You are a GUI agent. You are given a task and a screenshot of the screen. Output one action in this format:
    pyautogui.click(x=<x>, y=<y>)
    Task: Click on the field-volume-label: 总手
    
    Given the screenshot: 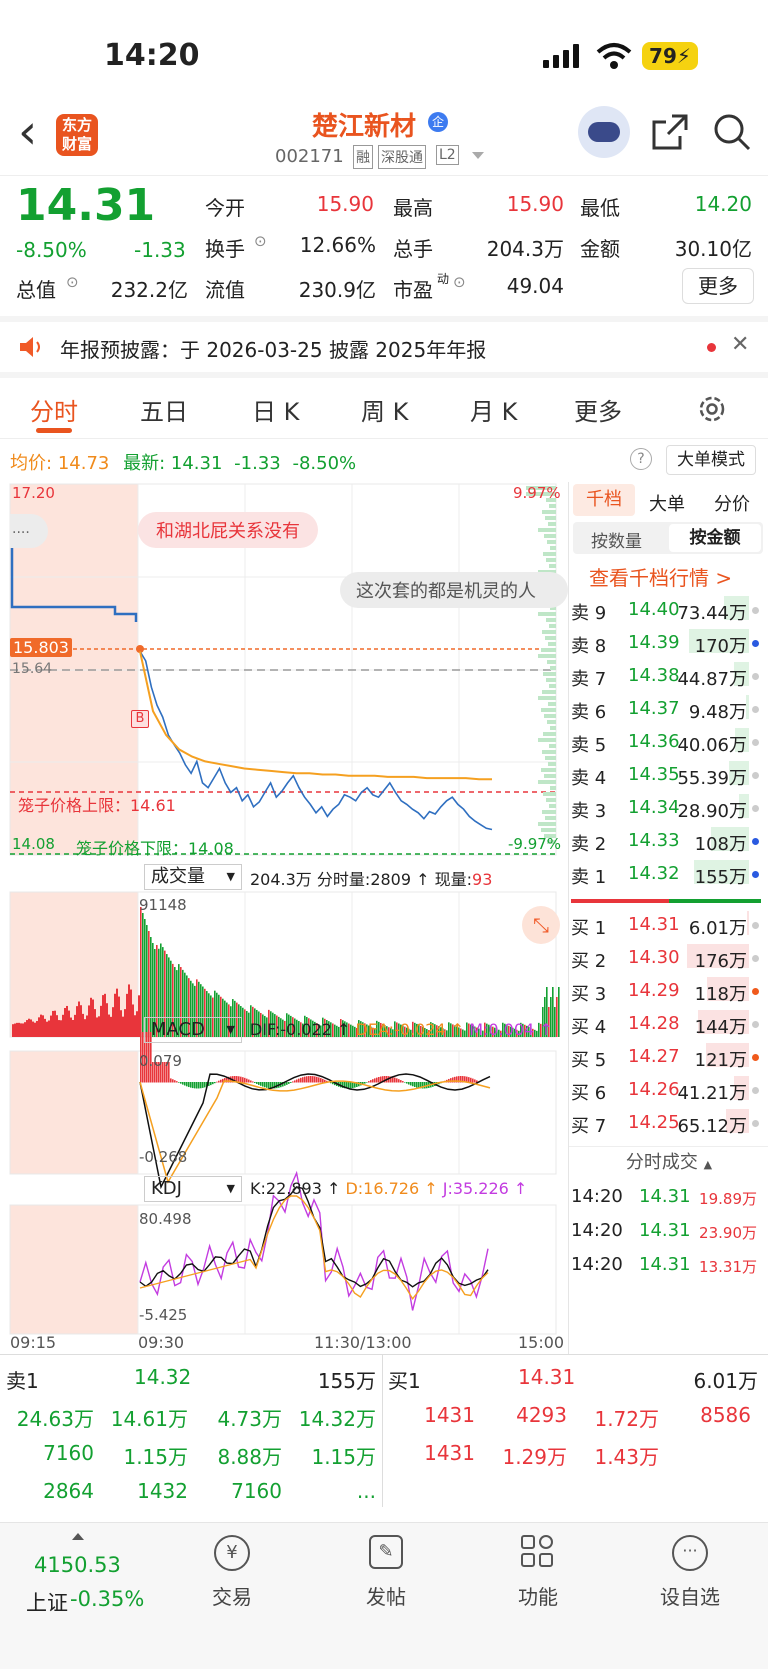 What is the action you would take?
    pyautogui.click(x=413, y=249)
    